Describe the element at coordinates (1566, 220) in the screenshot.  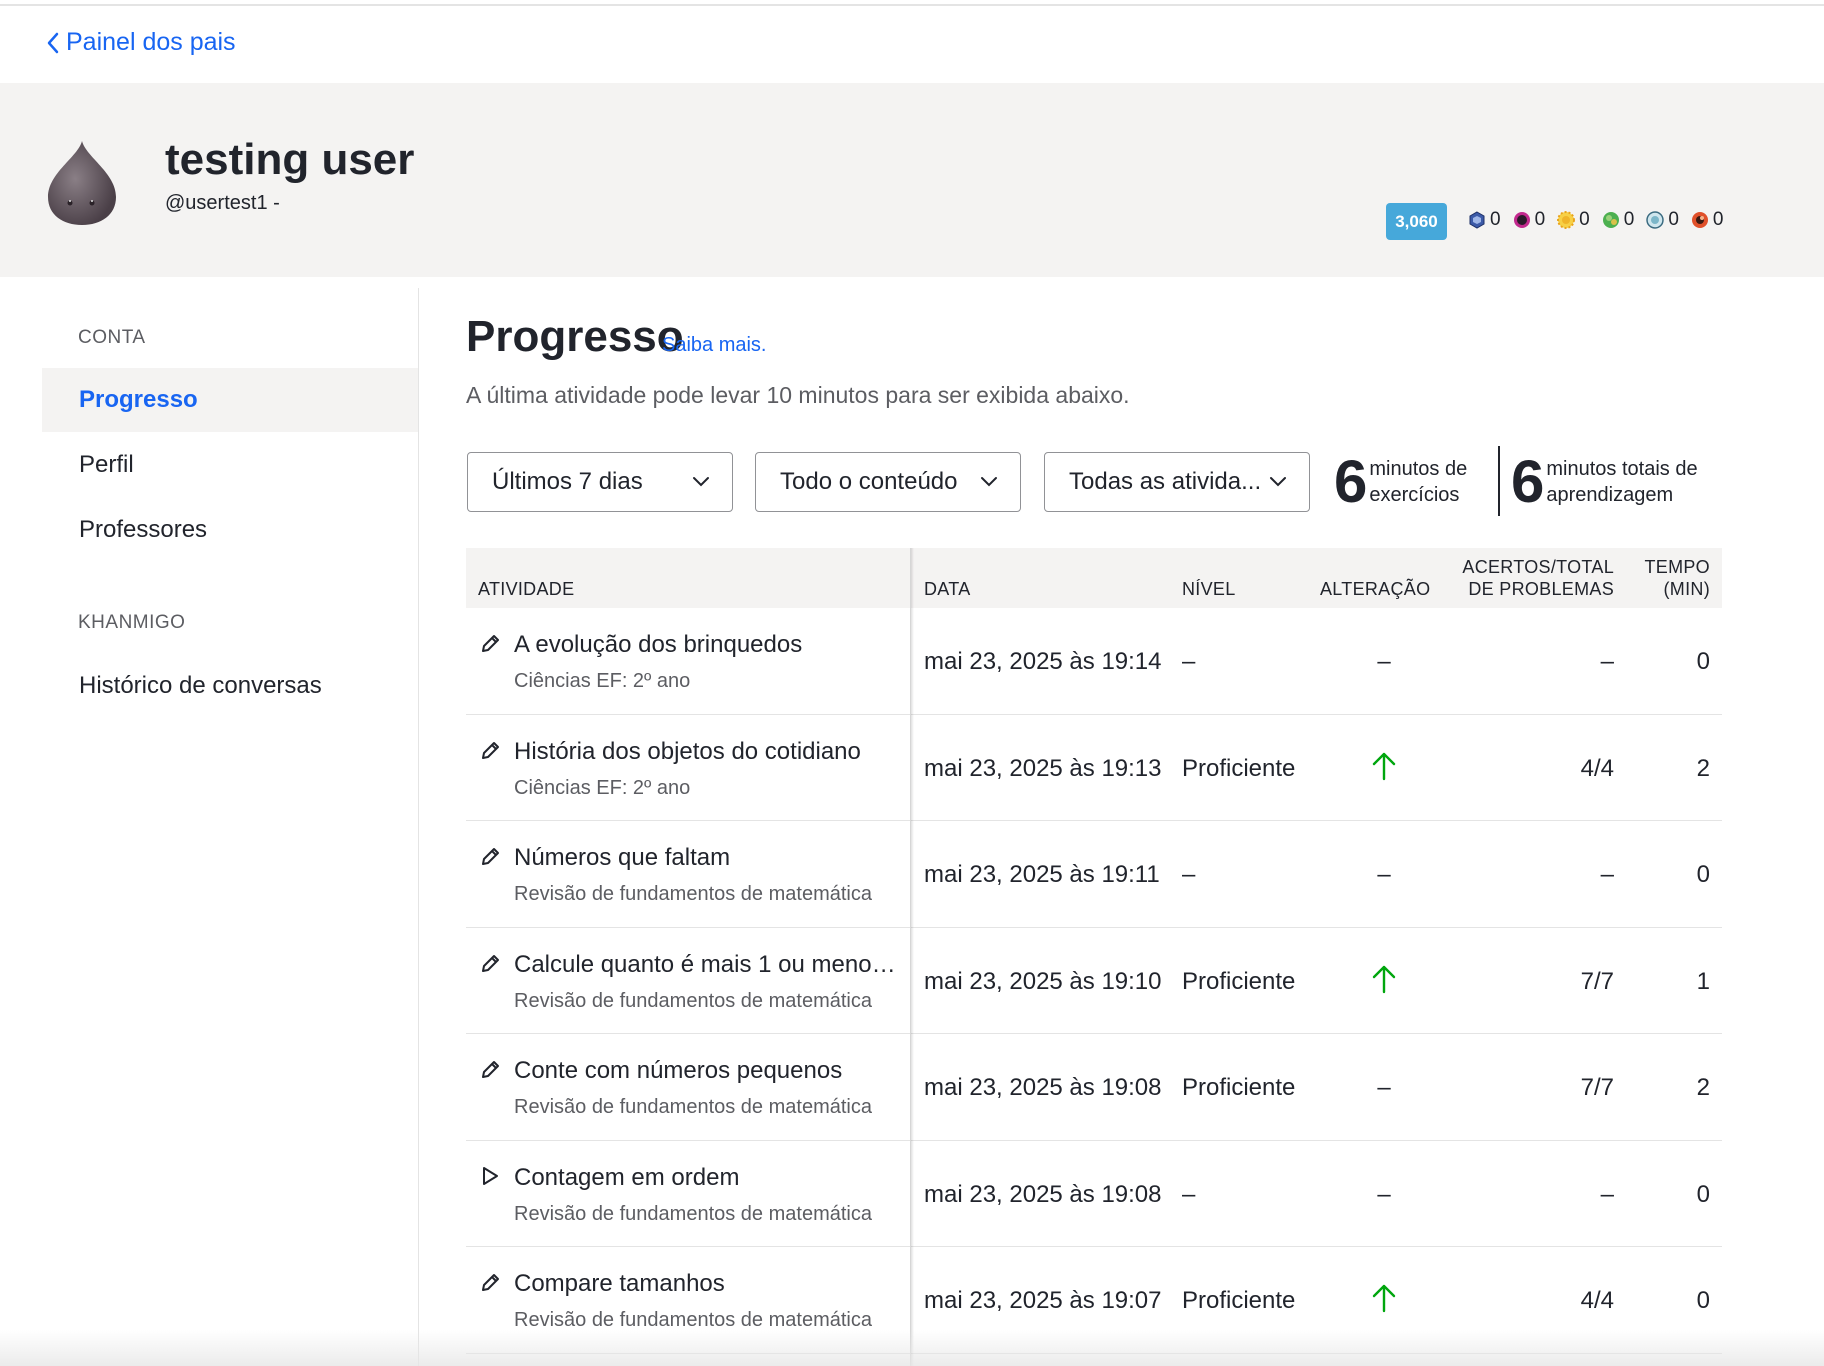
I see `earth-badge-icon` at that location.